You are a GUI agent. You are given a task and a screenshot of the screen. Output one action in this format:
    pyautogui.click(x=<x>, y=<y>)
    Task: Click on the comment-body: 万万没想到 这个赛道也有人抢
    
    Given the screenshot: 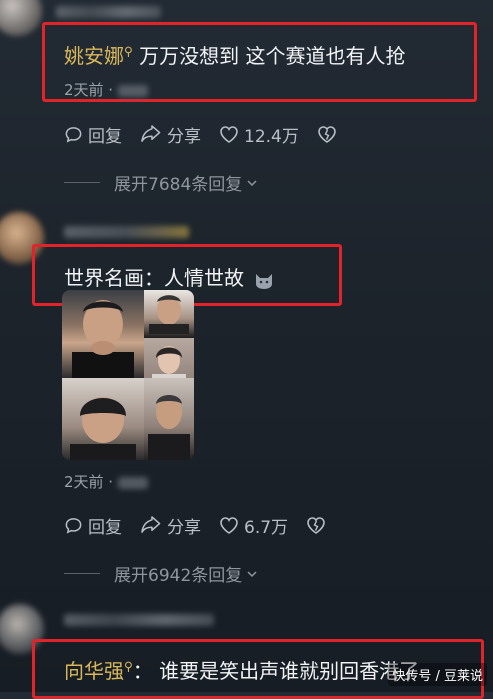 What is the action you would take?
    pyautogui.click(x=272, y=56)
    